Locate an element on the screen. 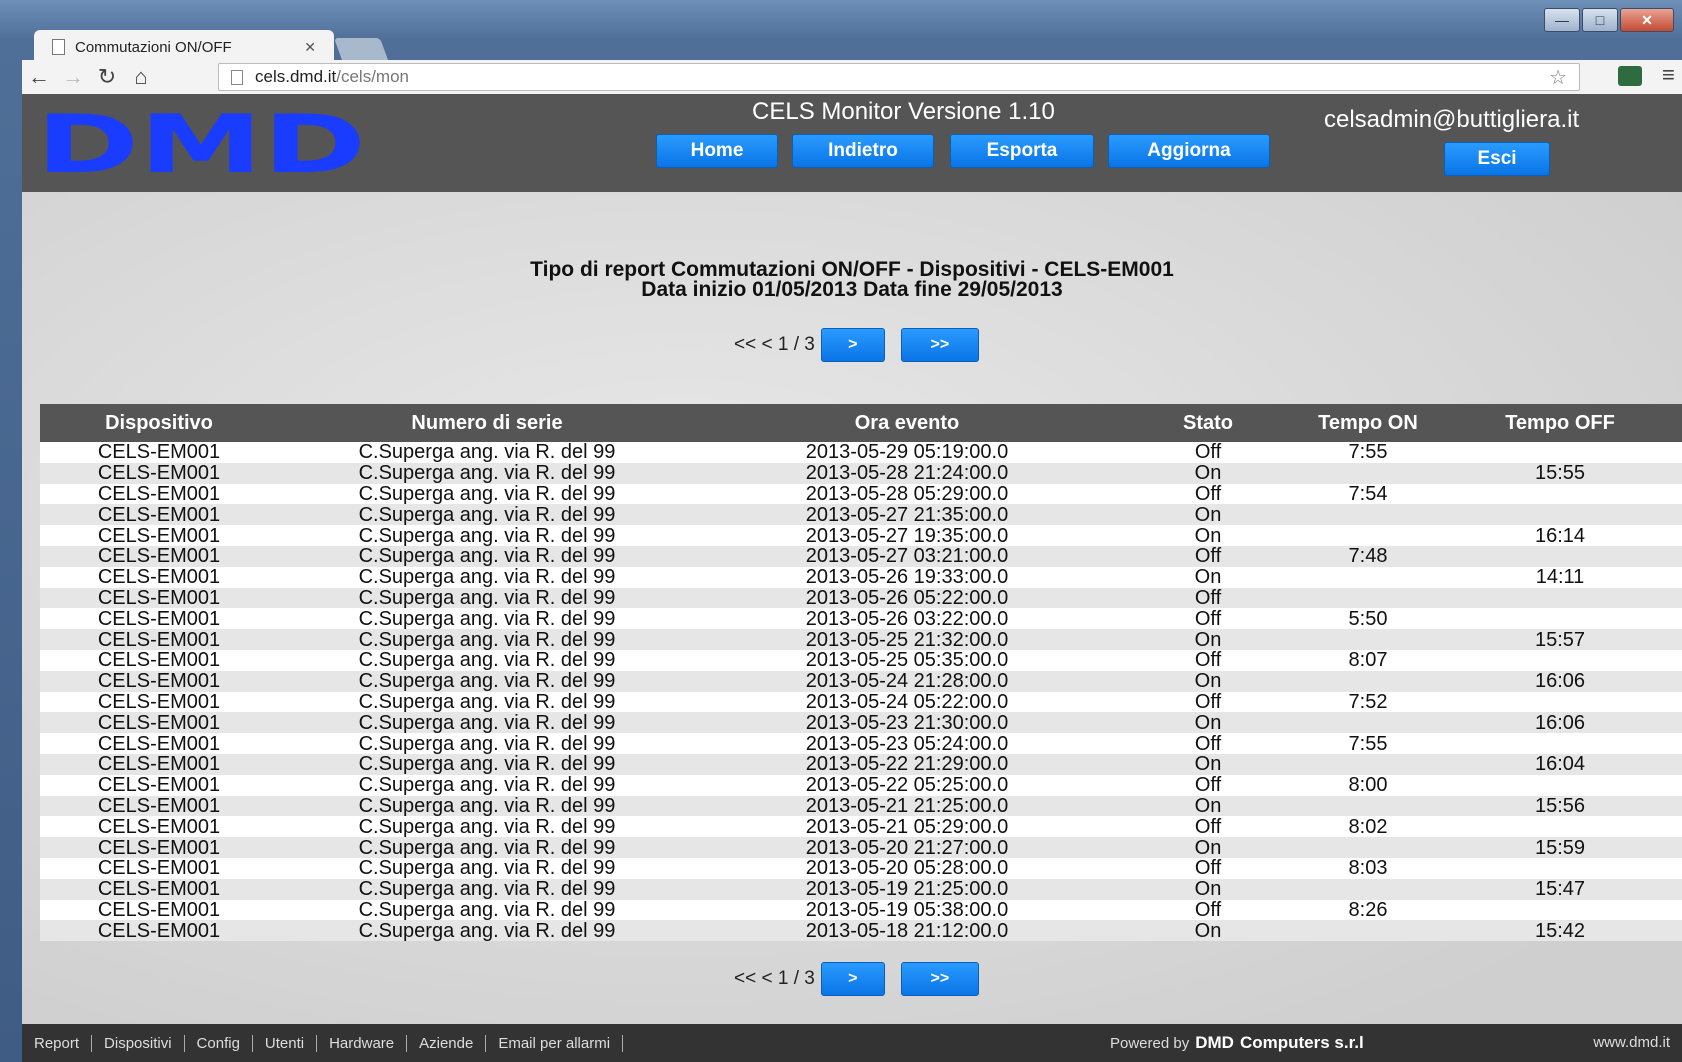 The image size is (1682, 1062). cell-event-time: 2013-05-26 19:33:00.0 is located at coordinates (907, 577).